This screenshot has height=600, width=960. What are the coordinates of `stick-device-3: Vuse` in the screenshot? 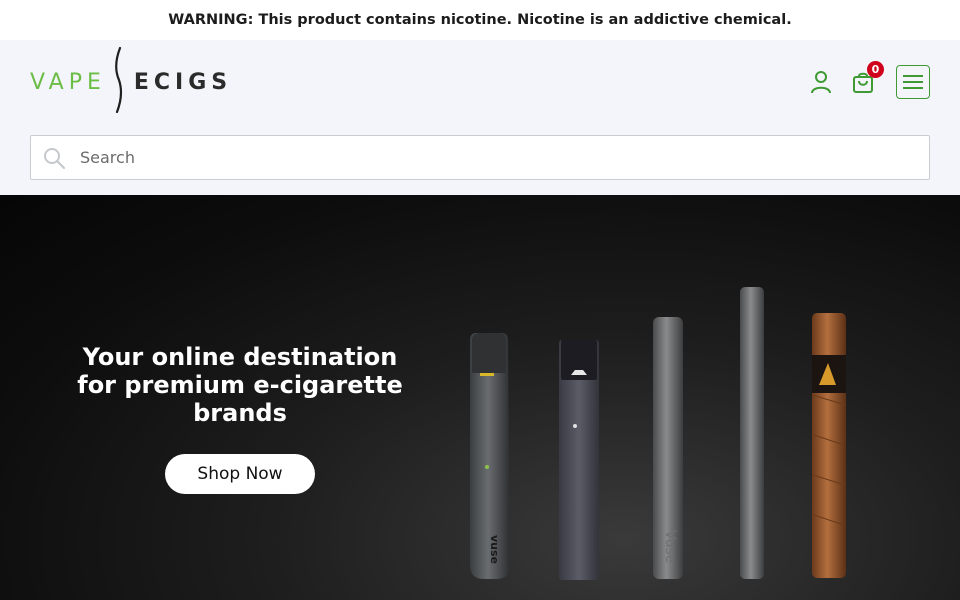 It's located at (668, 448).